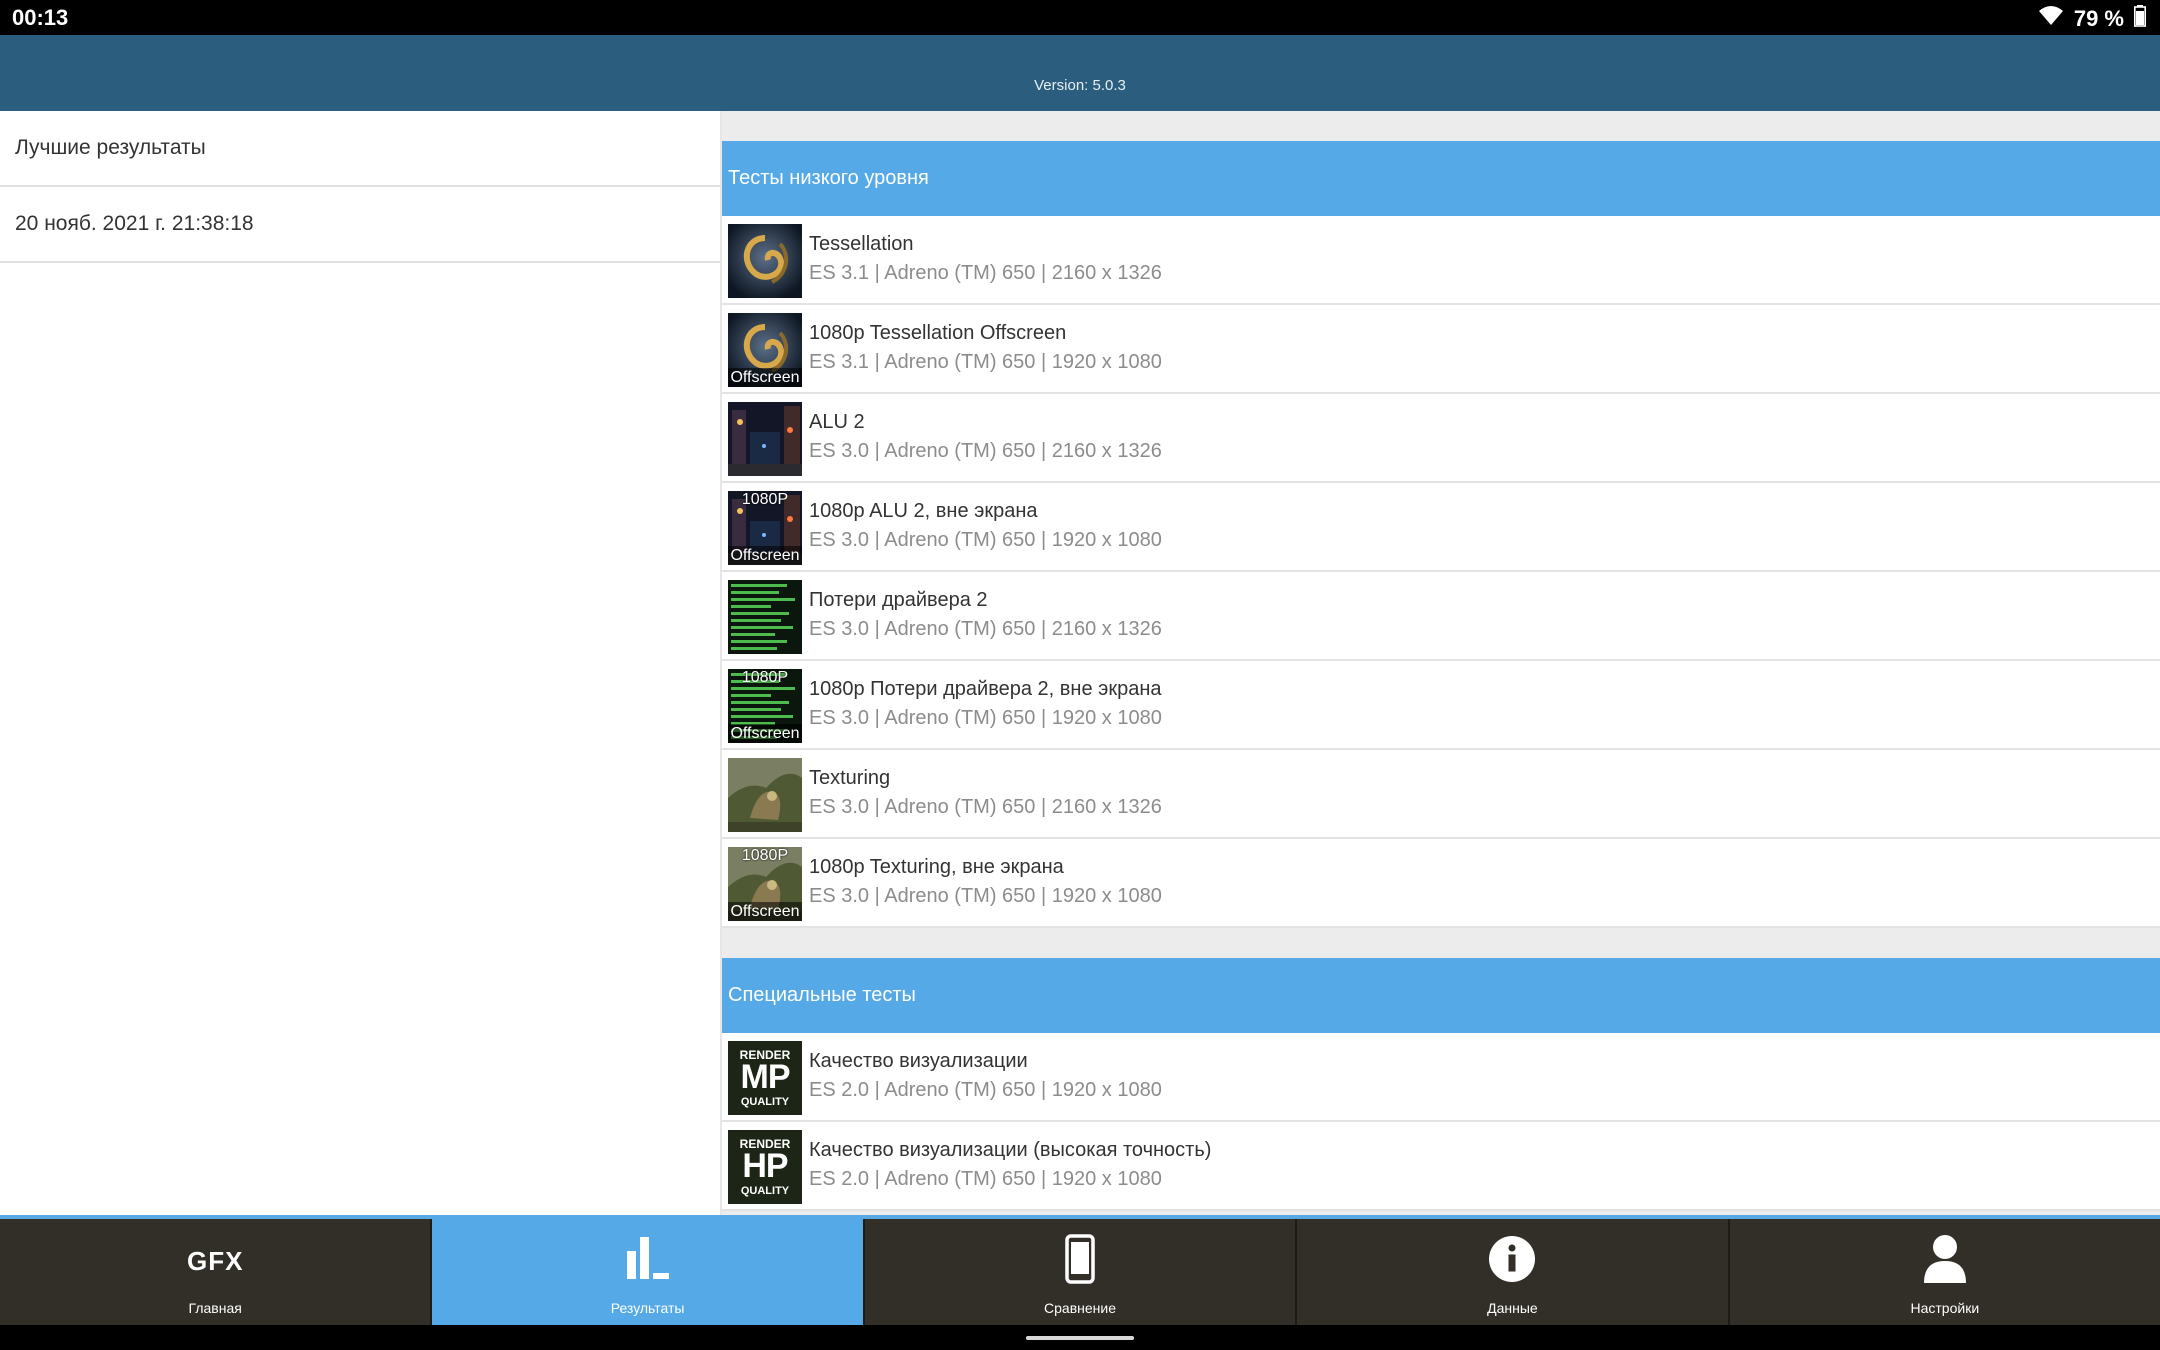  Describe the element at coordinates (2098, 18) in the screenshot. I see `battery-percent: 79 %` at that location.